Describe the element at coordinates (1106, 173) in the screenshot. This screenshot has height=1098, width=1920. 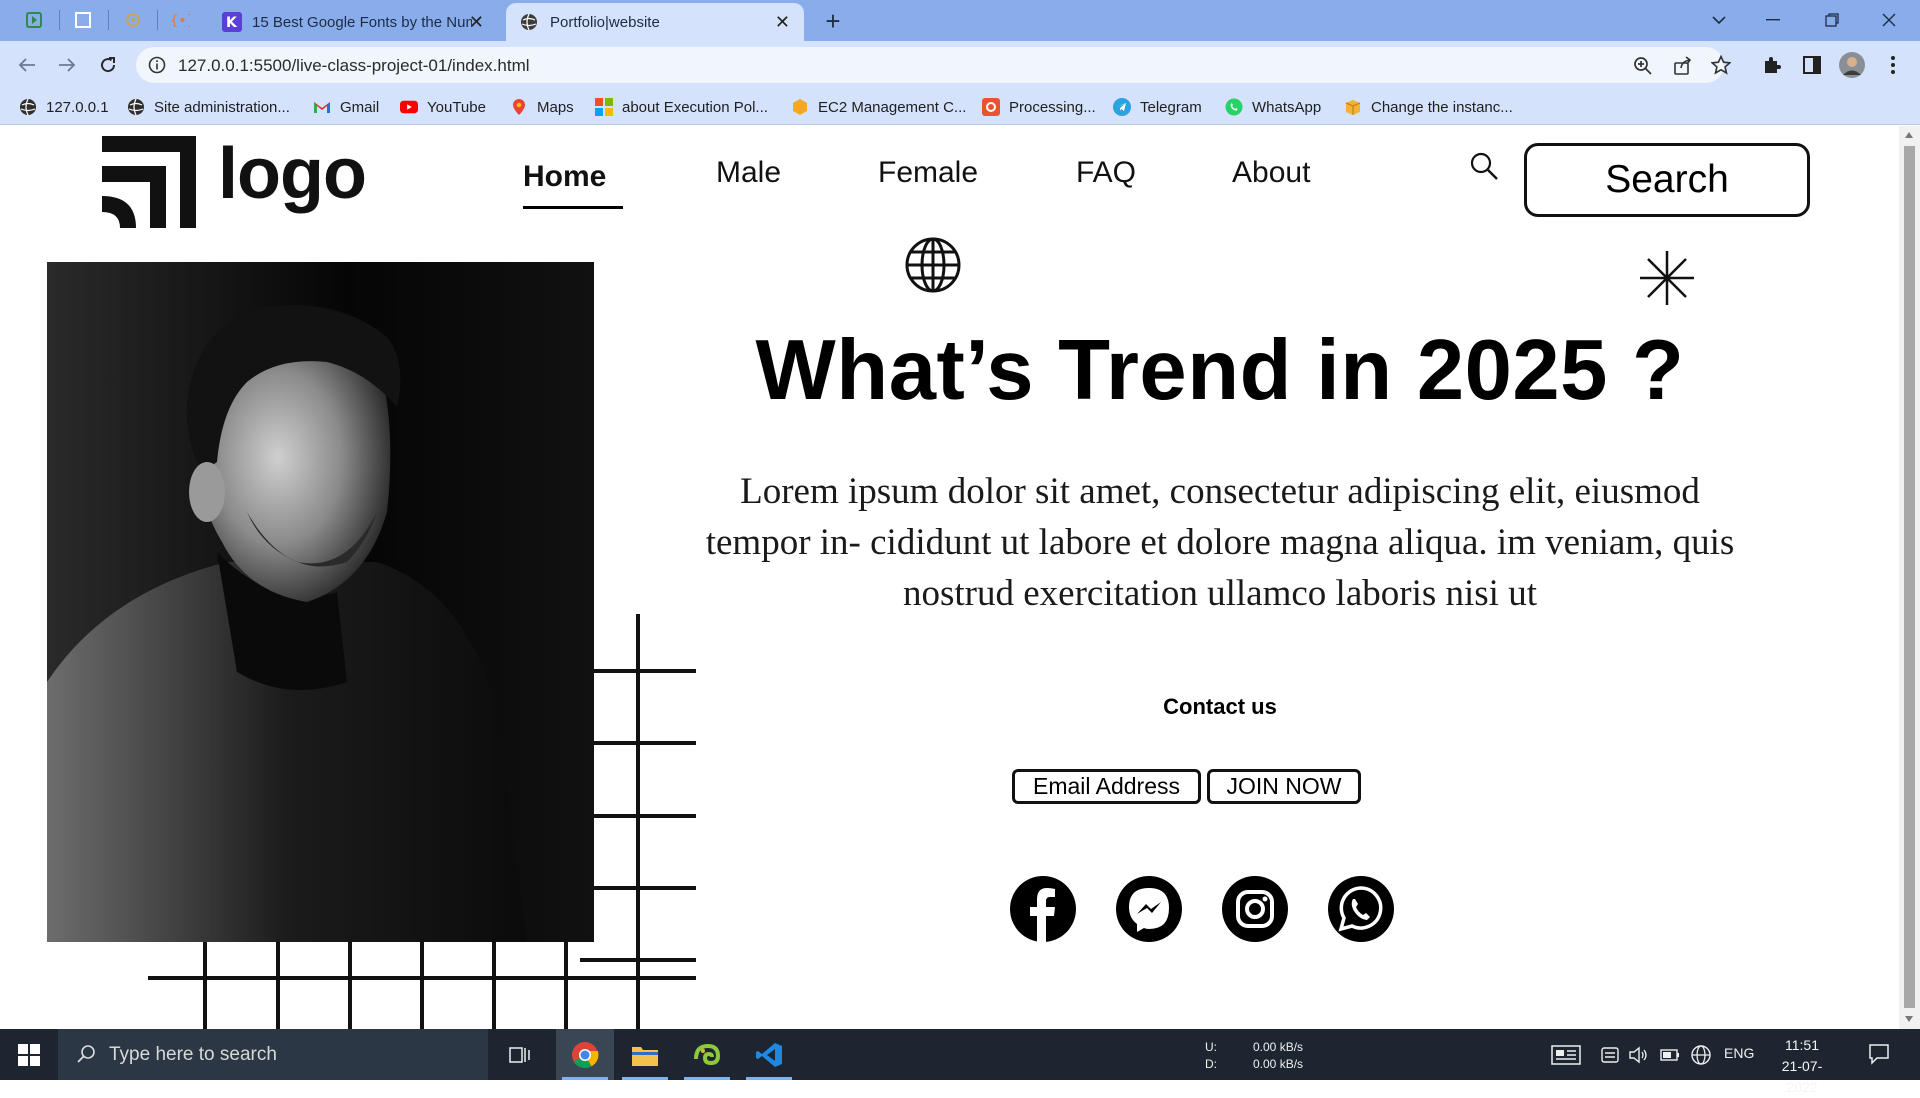
I see `nav-faq: FAQ` at that location.